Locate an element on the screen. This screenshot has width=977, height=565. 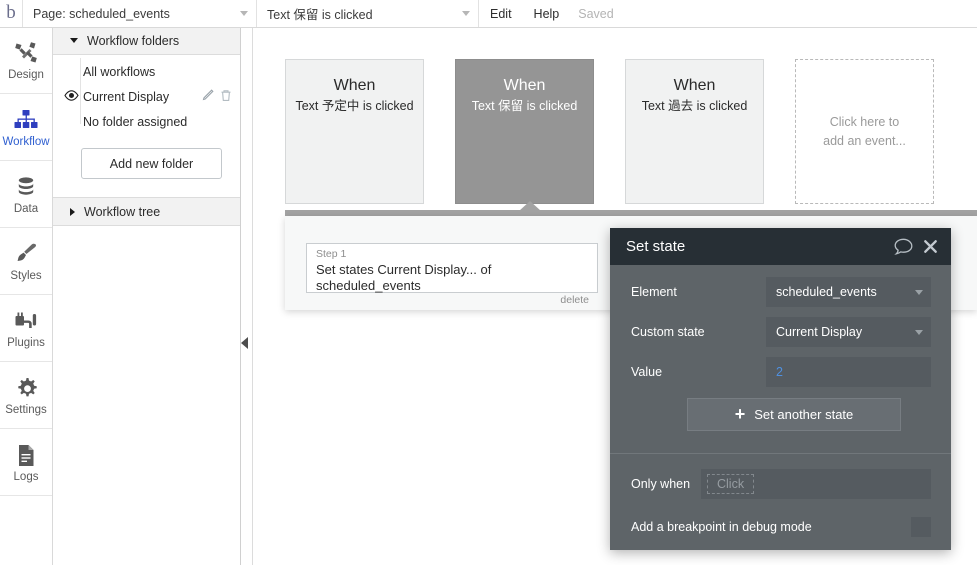
folders-spacer is located at coordinates (146, 188).